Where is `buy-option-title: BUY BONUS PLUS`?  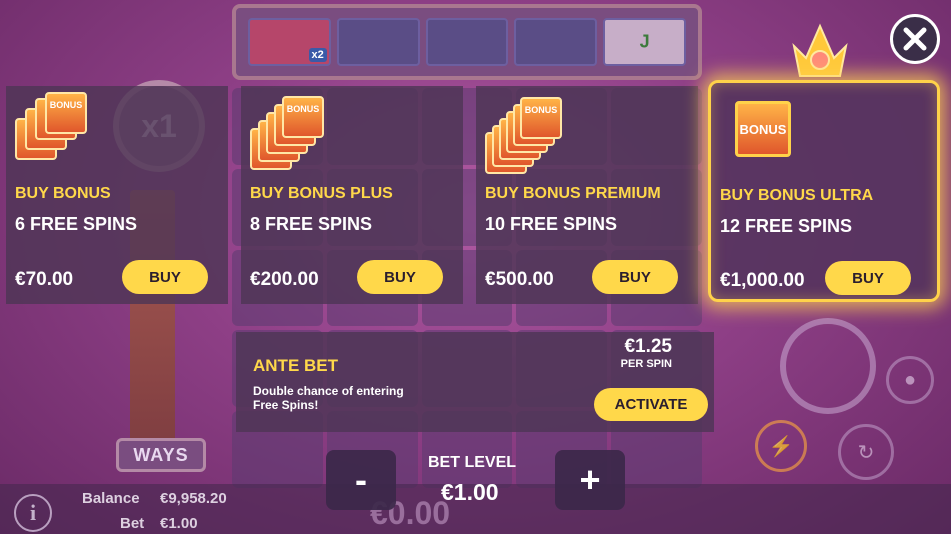
buy-option-title: BUY BONUS PLUS is located at coordinates (321, 193).